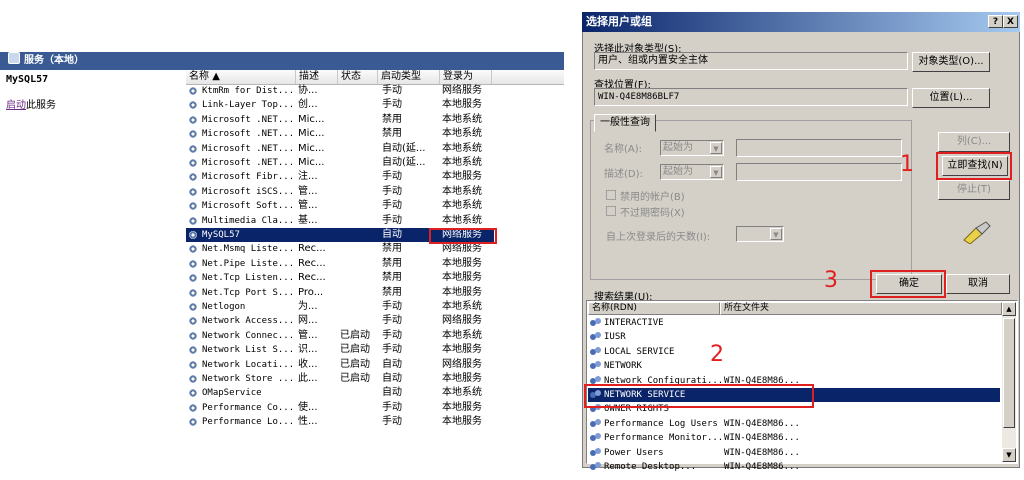 The image size is (1024, 480). What do you see at coordinates (625, 123) in the screenshot?
I see `tab-common-queries: 一般性查询` at bounding box center [625, 123].